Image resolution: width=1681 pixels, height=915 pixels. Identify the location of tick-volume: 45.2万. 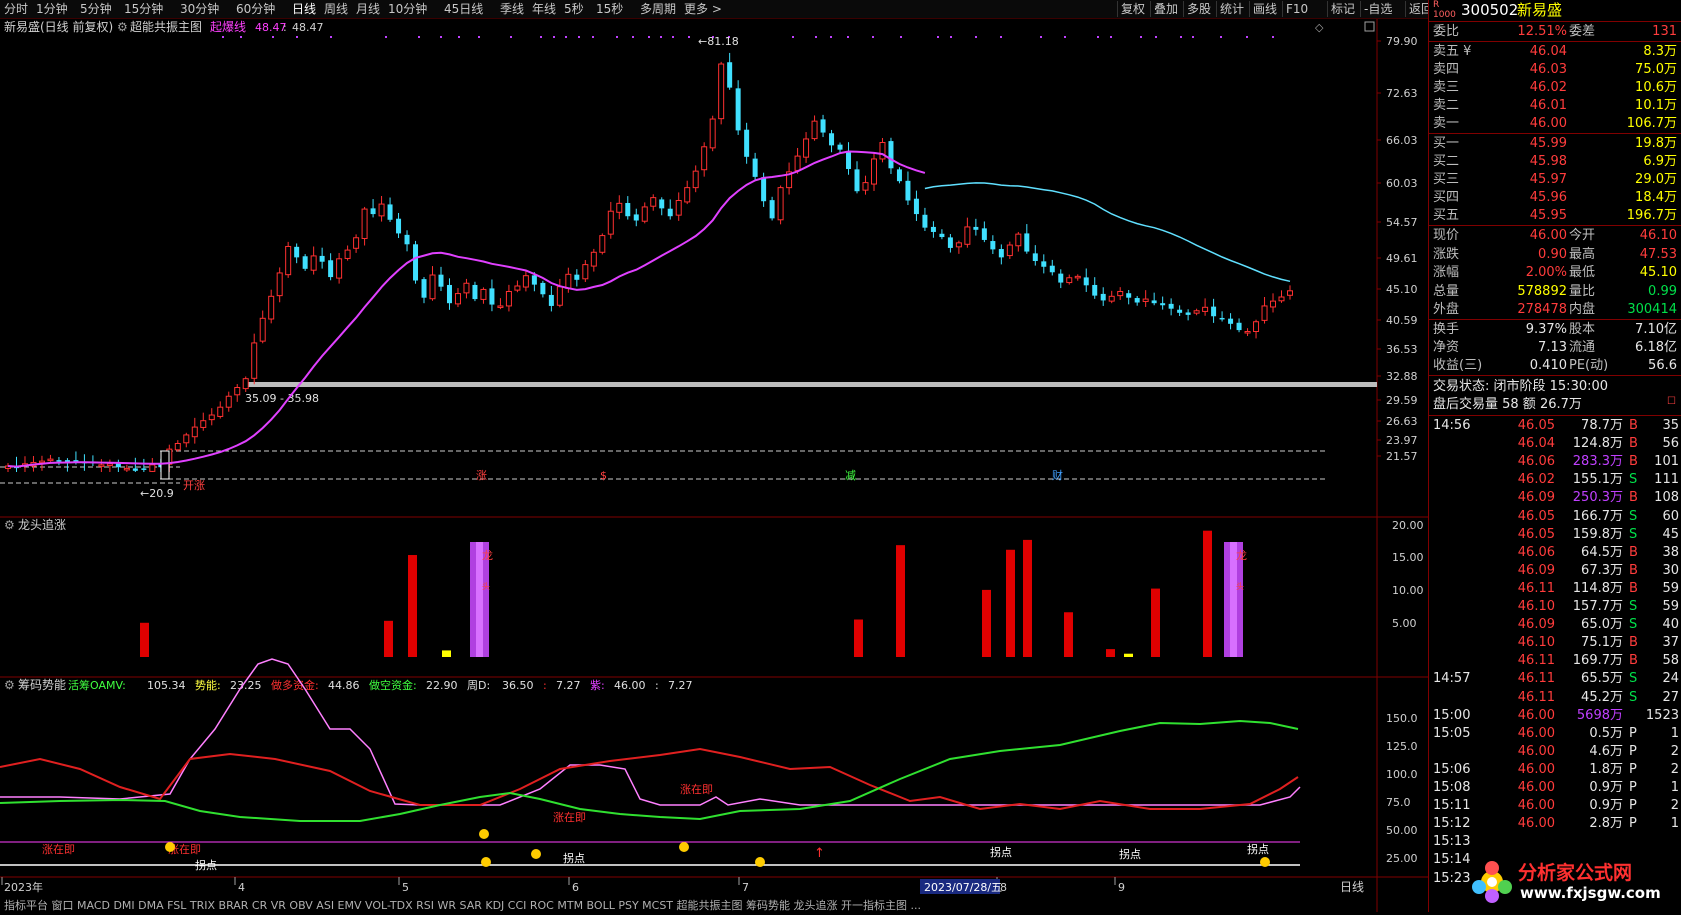
(1602, 697).